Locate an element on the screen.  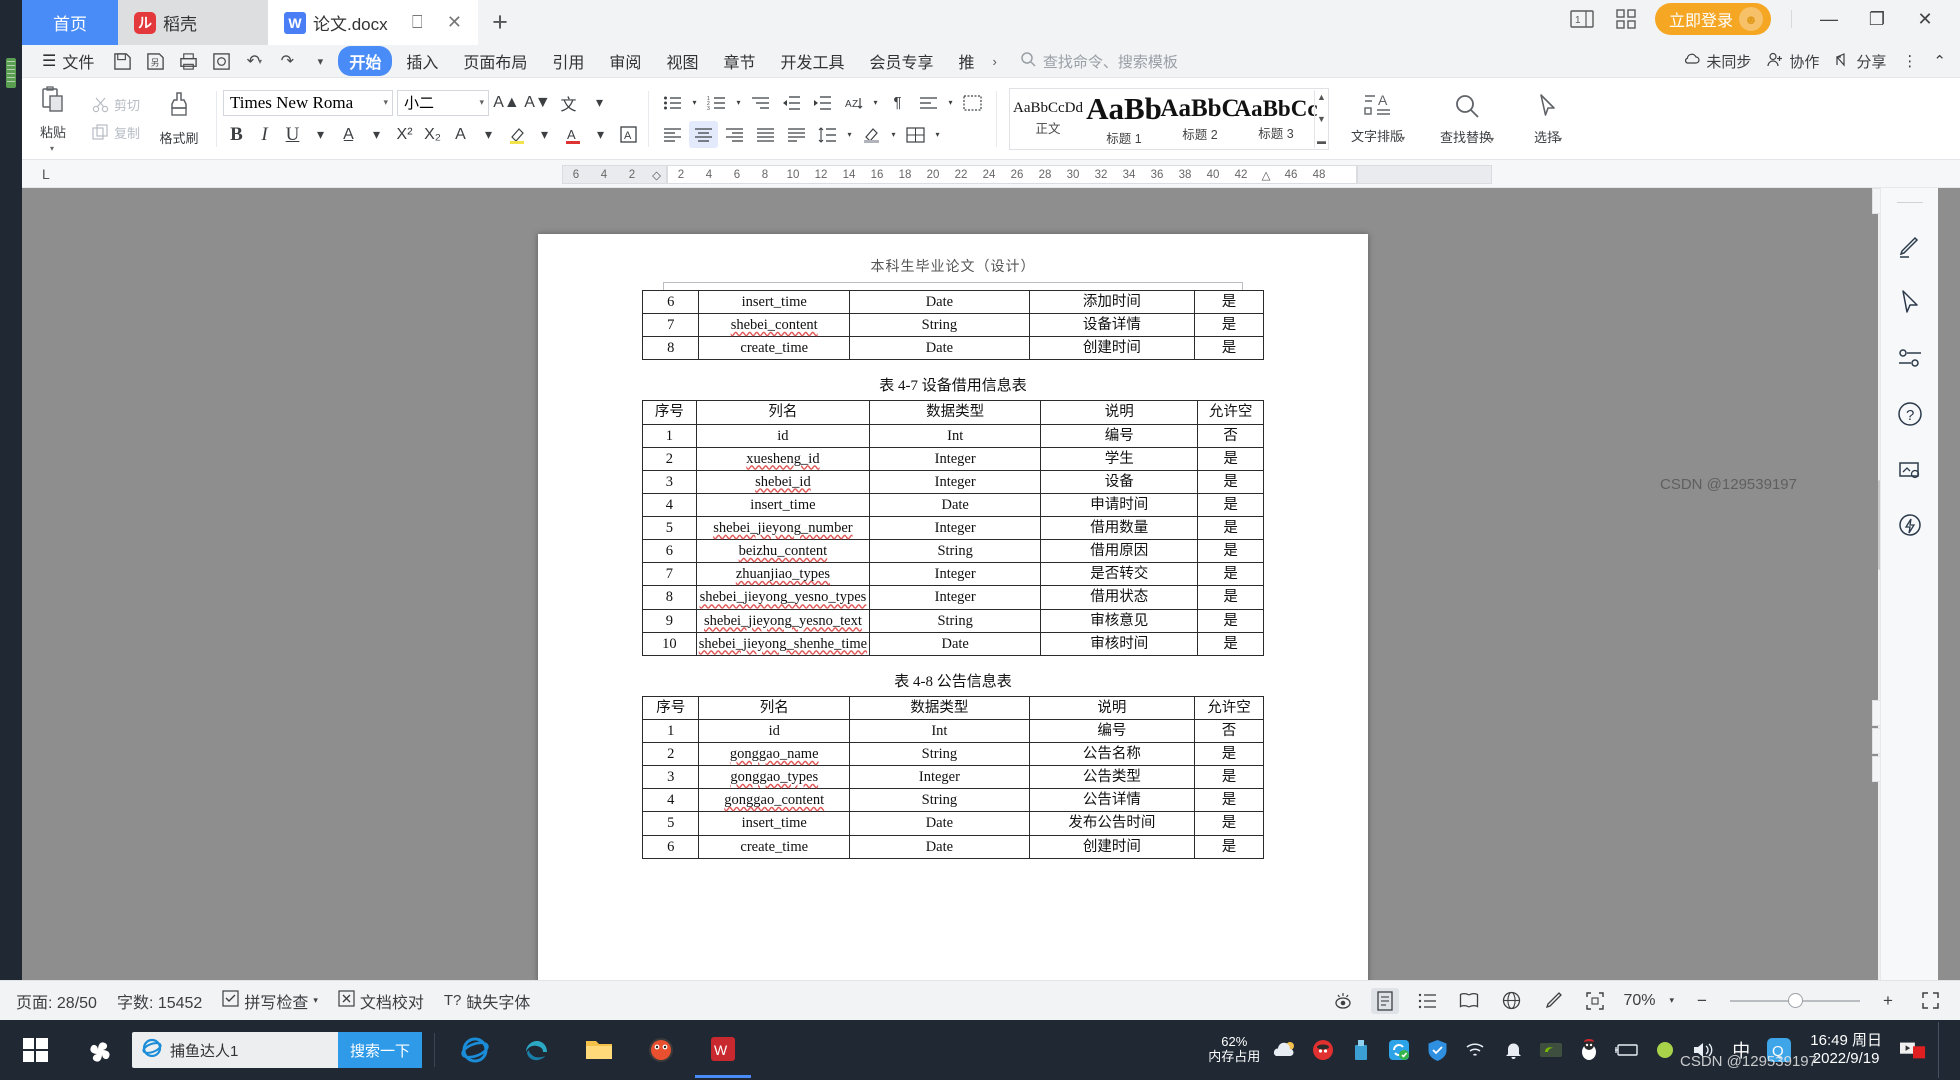
paste-button: 粘贴 ▾ is located at coordinates (53, 119).